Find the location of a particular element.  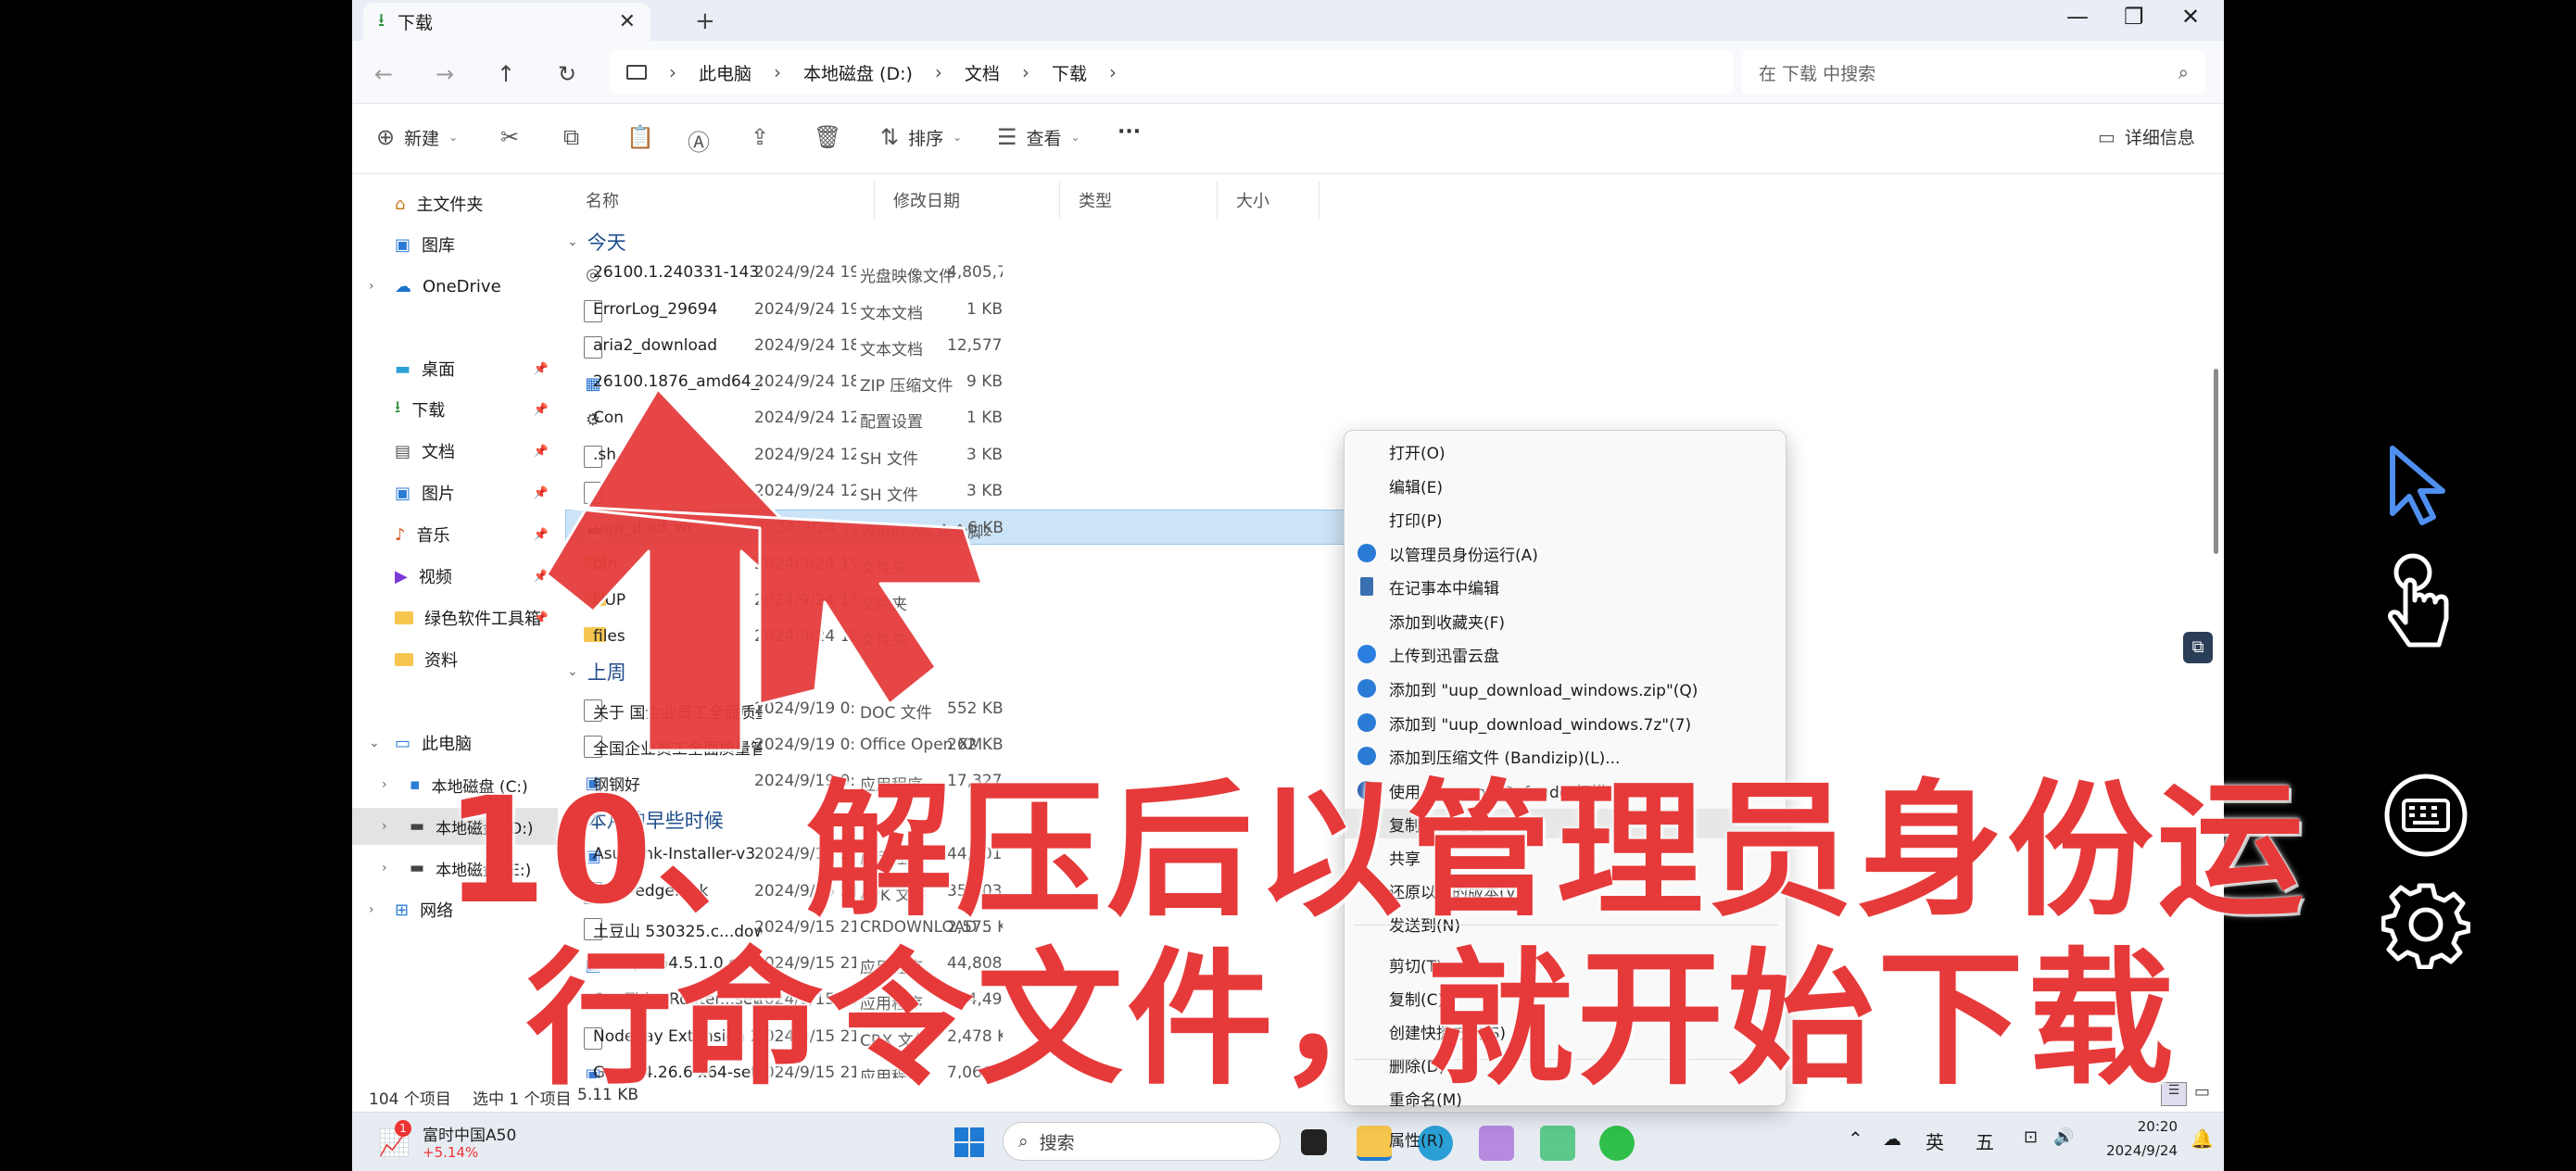

breadcrumb-item: 文档 is located at coordinates (982, 73).